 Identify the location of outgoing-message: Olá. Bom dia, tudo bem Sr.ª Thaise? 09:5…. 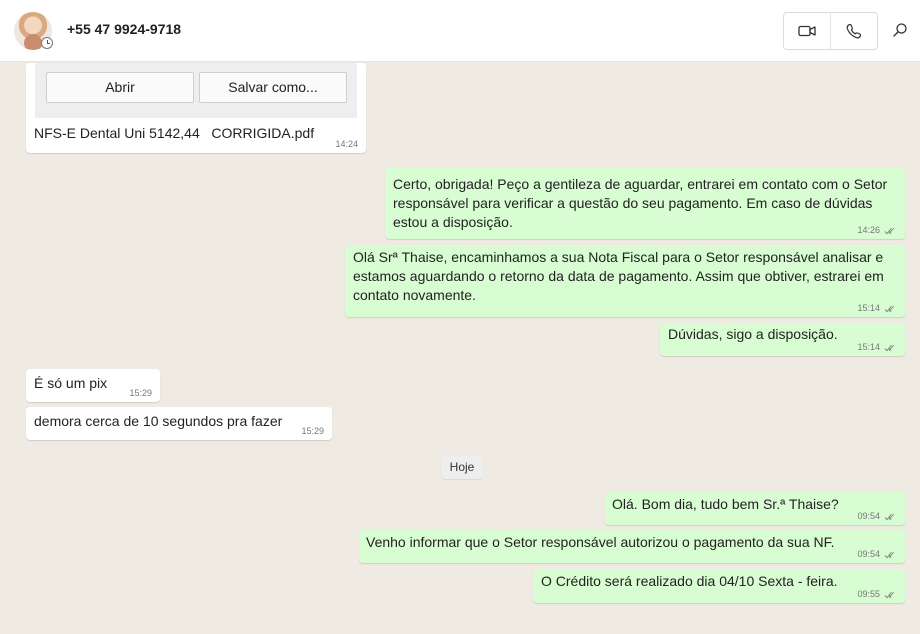
(755, 508).